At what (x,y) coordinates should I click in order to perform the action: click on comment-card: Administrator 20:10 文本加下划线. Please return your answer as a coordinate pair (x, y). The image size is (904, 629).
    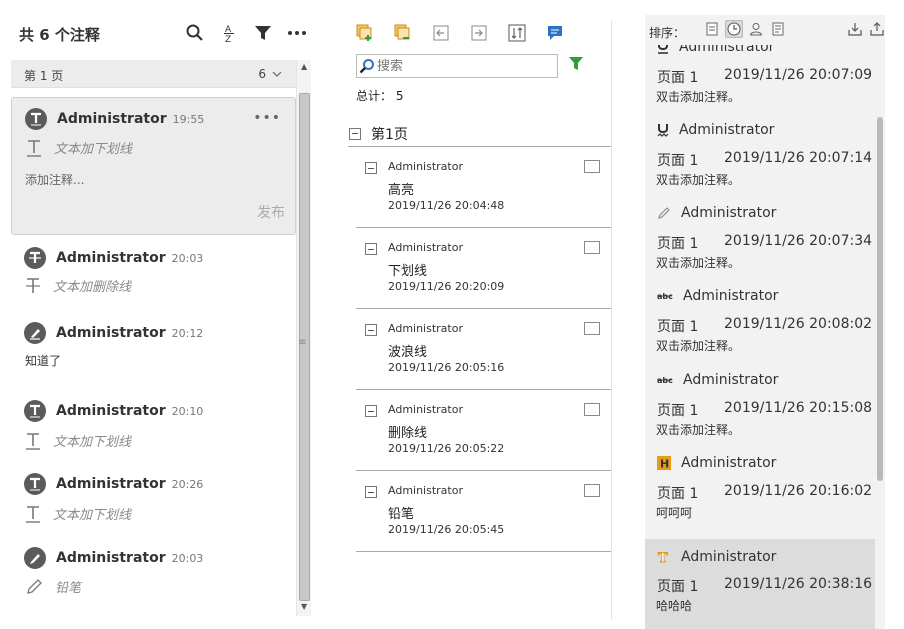
    Looking at the image, I should click on (153, 426).